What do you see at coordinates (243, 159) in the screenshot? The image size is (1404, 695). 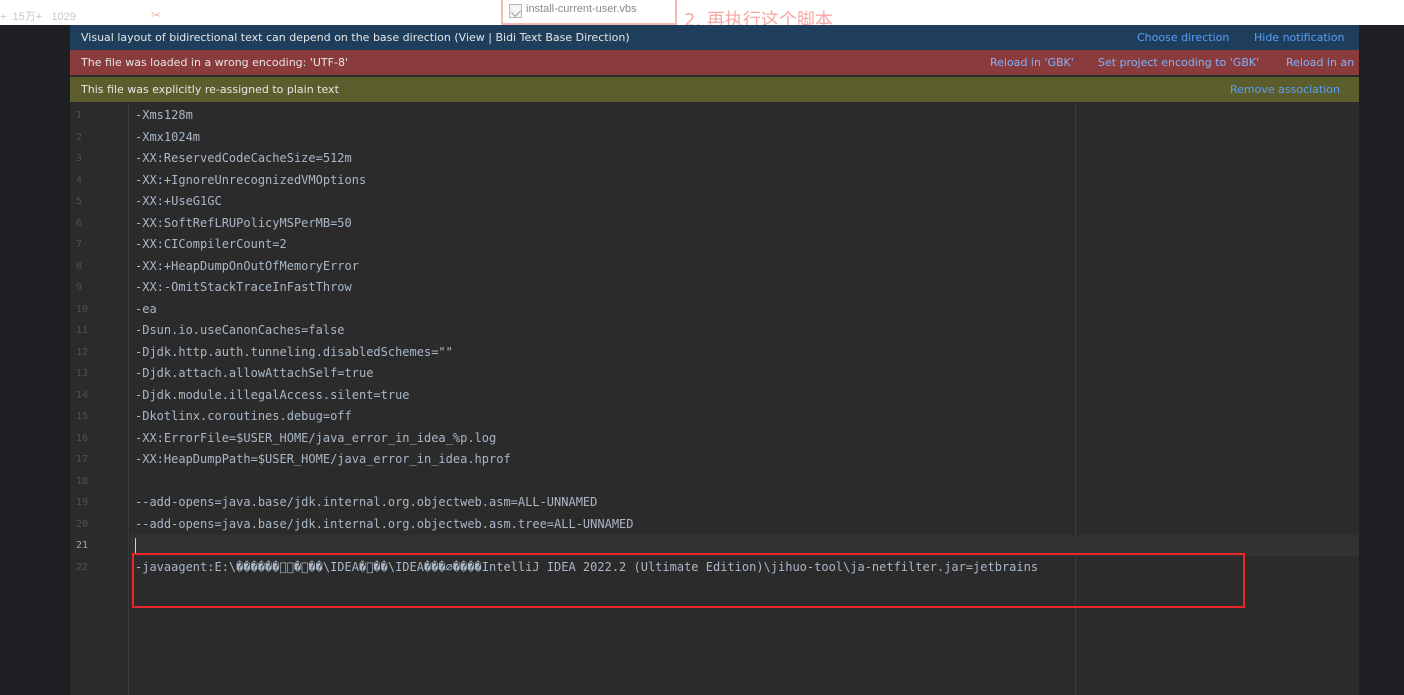 I see `code-line: -XX:ReservedCodeCacheSize=512m` at bounding box center [243, 159].